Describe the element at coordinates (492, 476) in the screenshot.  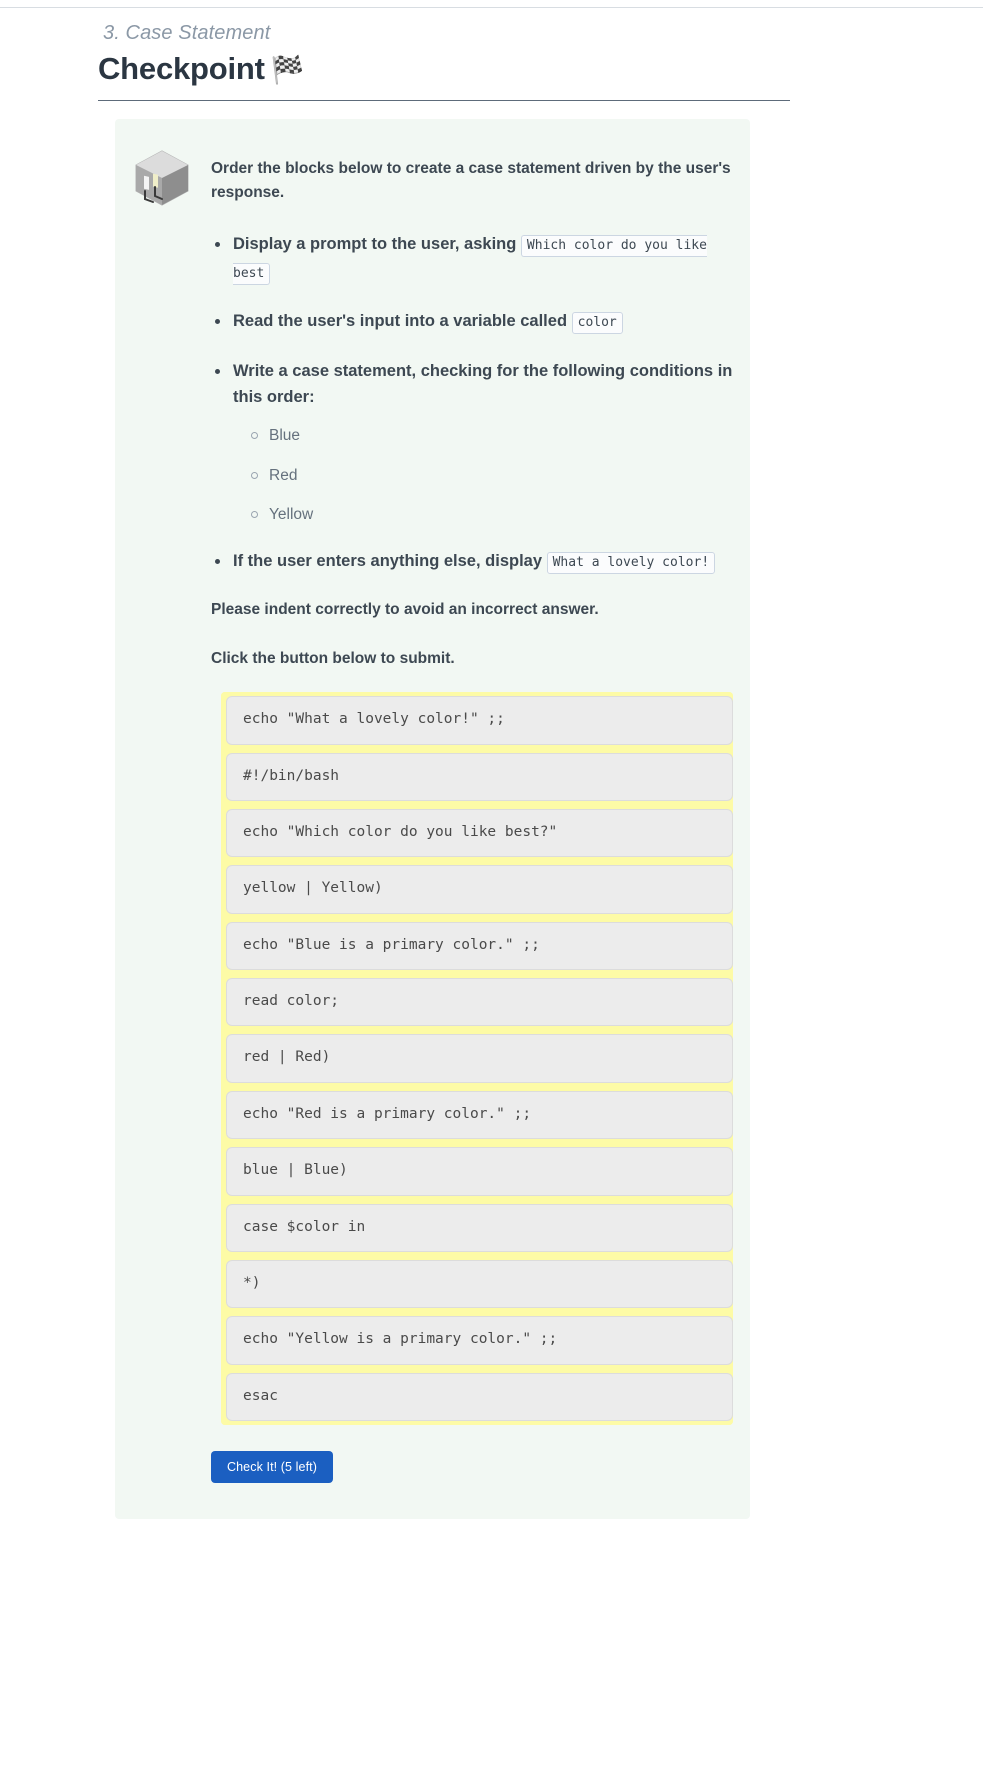
I see `condition-item: Red` at that location.